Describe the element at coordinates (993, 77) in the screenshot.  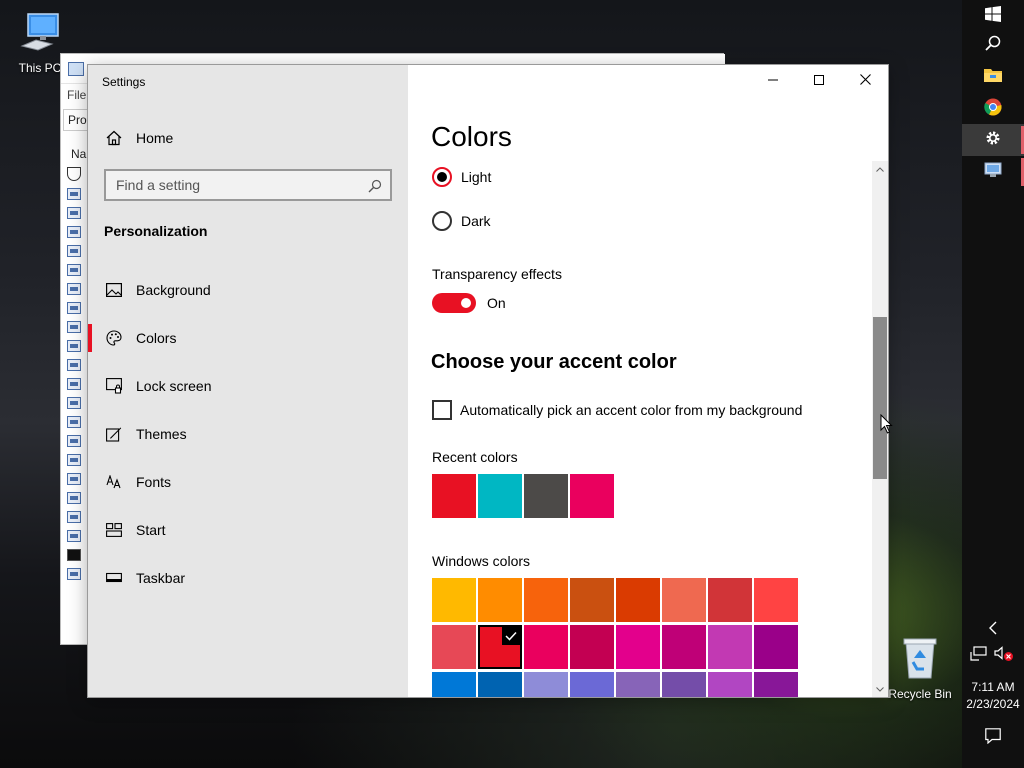
I see `taskbar-file-explorer` at that location.